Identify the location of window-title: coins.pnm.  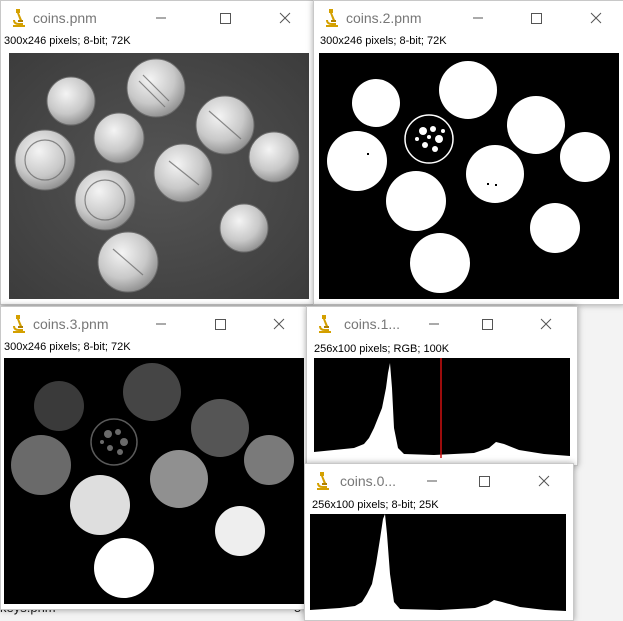
(65, 18).